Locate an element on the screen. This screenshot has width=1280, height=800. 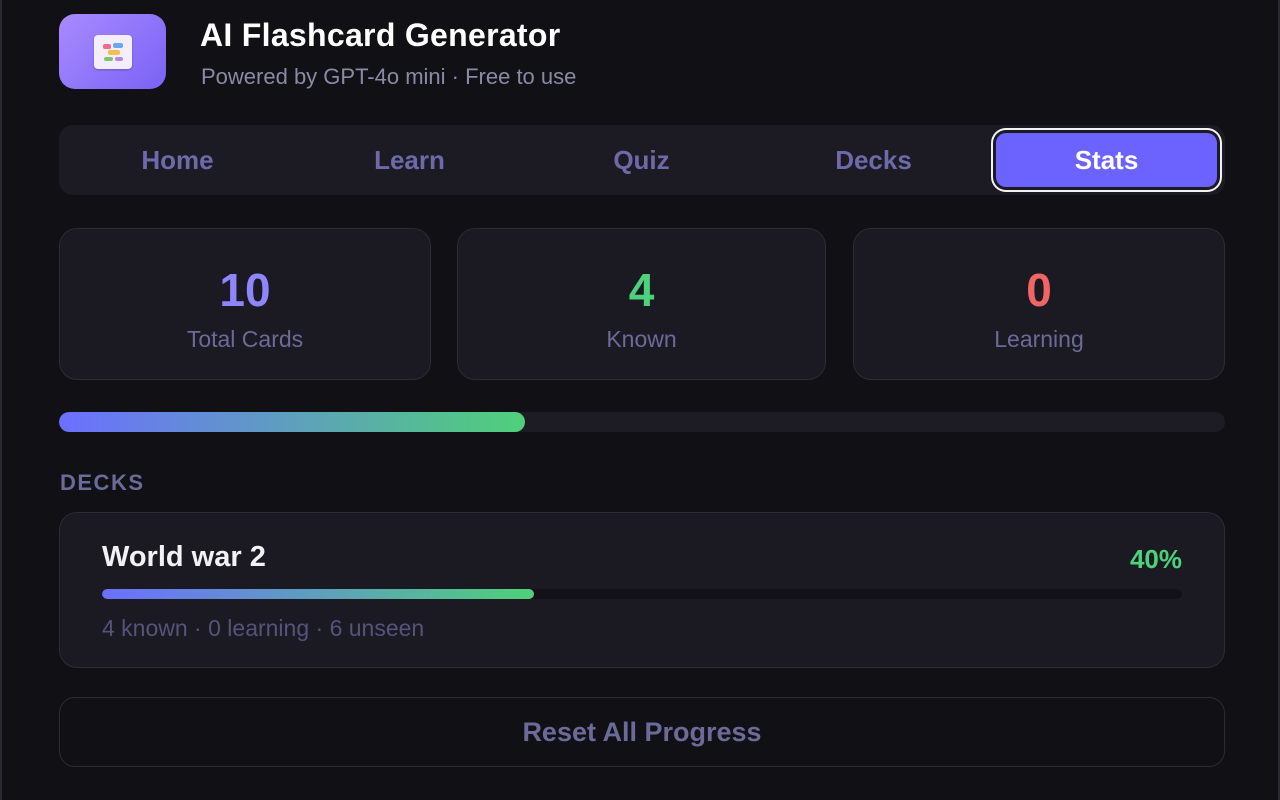
stat-card-total: 10 Total Cards is located at coordinates (245, 304).